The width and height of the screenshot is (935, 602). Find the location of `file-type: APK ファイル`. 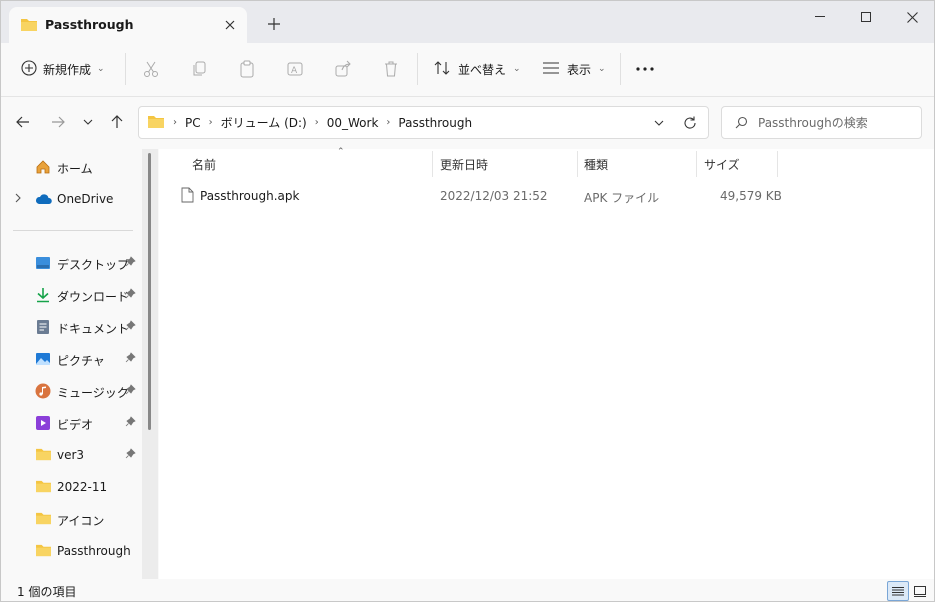

file-type: APK ファイル is located at coordinates (622, 198).